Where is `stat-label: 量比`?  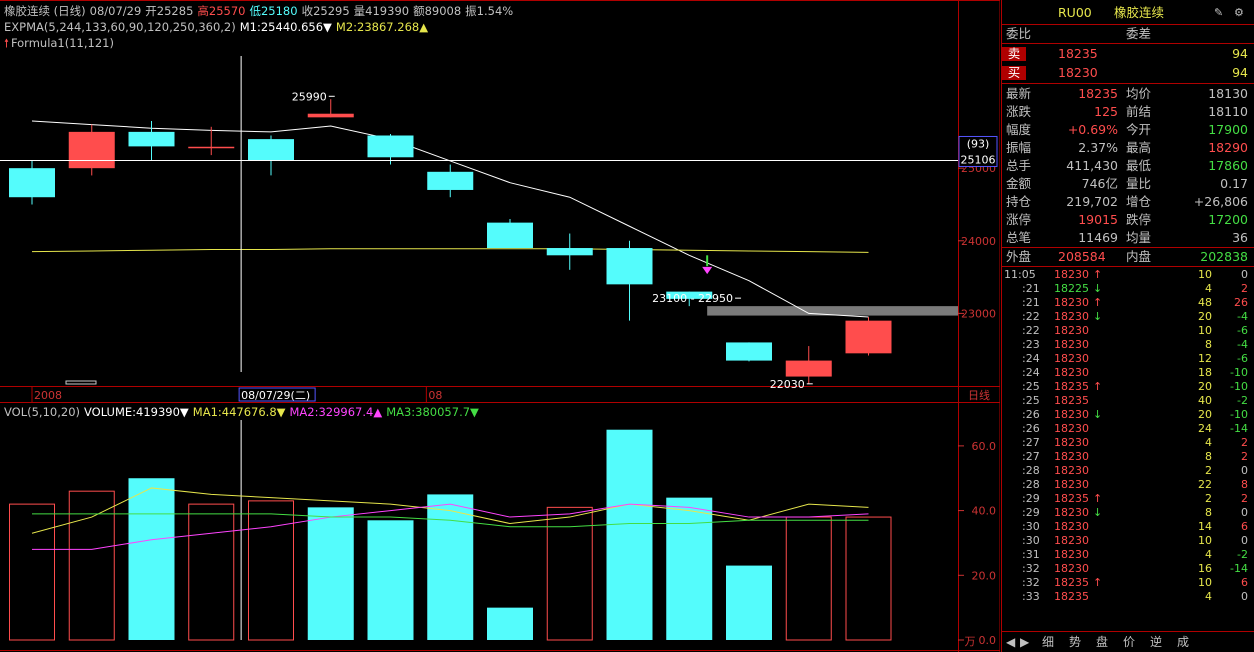 stat-label: 量比 is located at coordinates (1139, 183).